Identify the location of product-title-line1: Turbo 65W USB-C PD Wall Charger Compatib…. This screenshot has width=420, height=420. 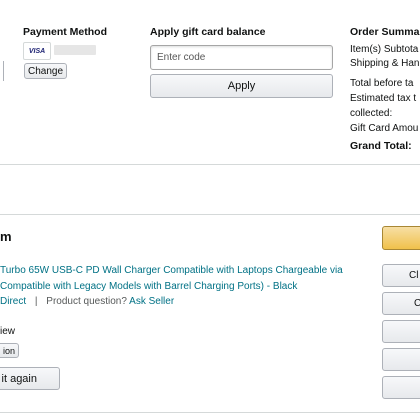
(171, 270).